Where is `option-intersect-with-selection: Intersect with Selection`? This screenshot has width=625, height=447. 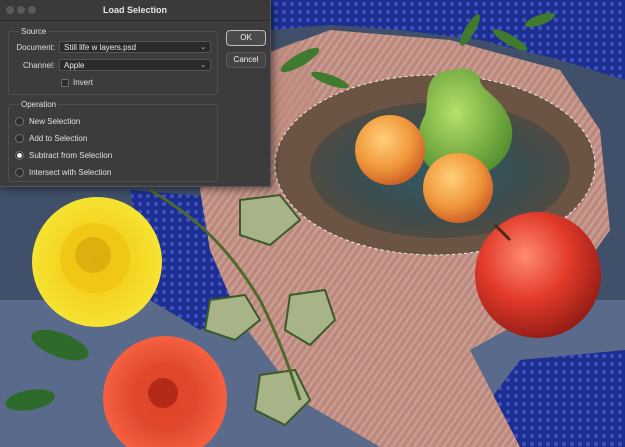 option-intersect-with-selection: Intersect with Selection is located at coordinates (70, 172).